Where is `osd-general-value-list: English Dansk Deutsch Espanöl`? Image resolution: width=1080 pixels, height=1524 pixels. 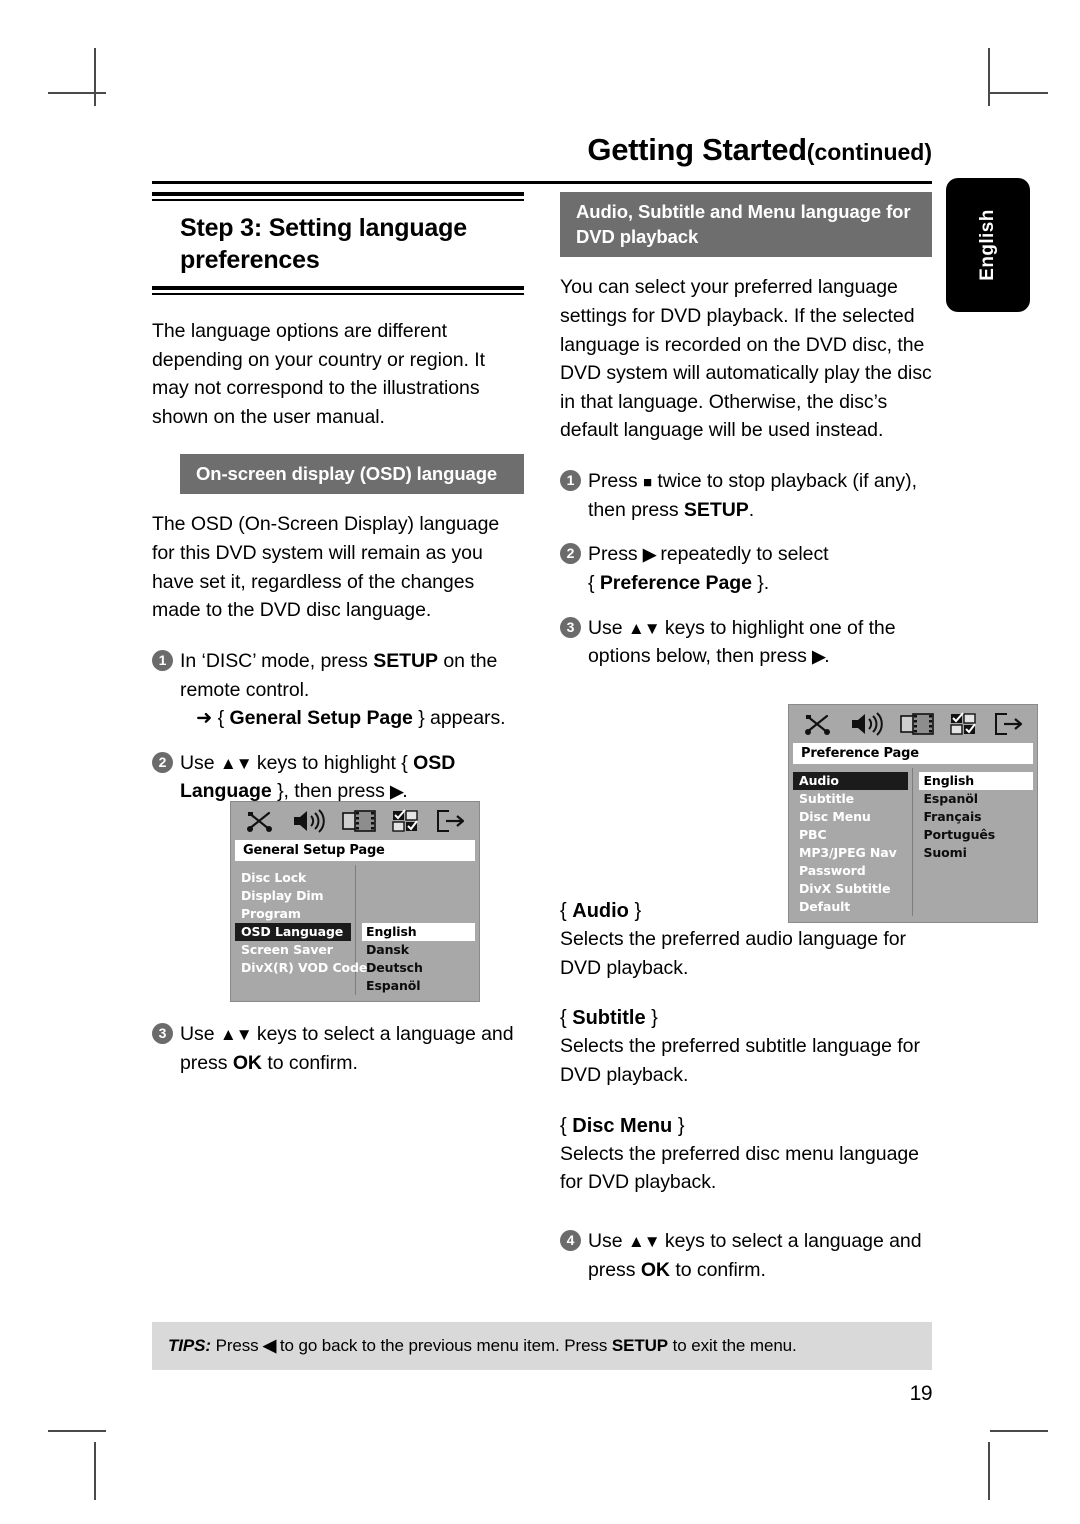 osd-general-value-list: English Dansk Deutsch Espanöl is located at coordinates (415, 930).